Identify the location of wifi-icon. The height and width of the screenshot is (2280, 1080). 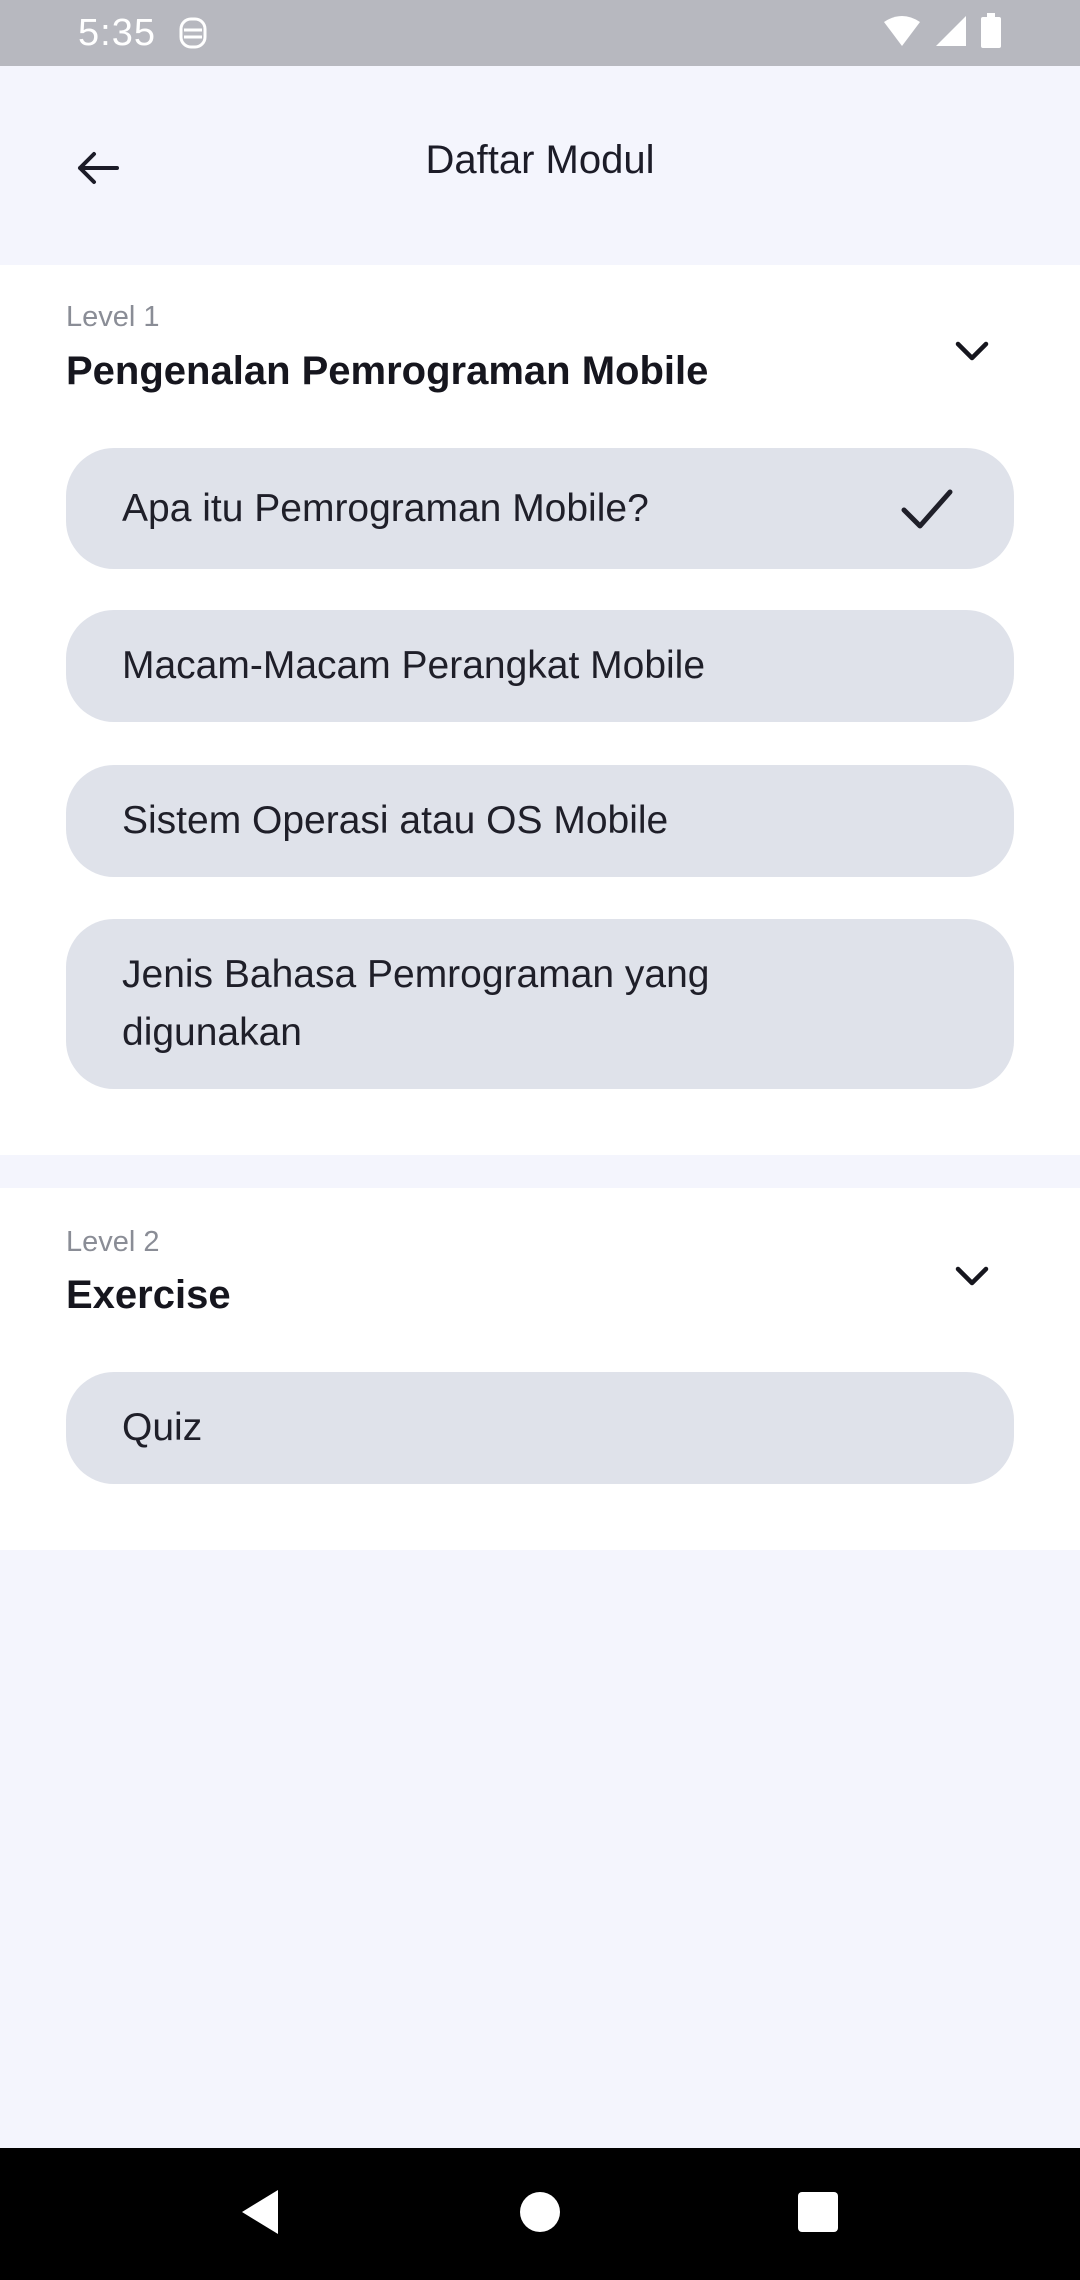
(902, 33).